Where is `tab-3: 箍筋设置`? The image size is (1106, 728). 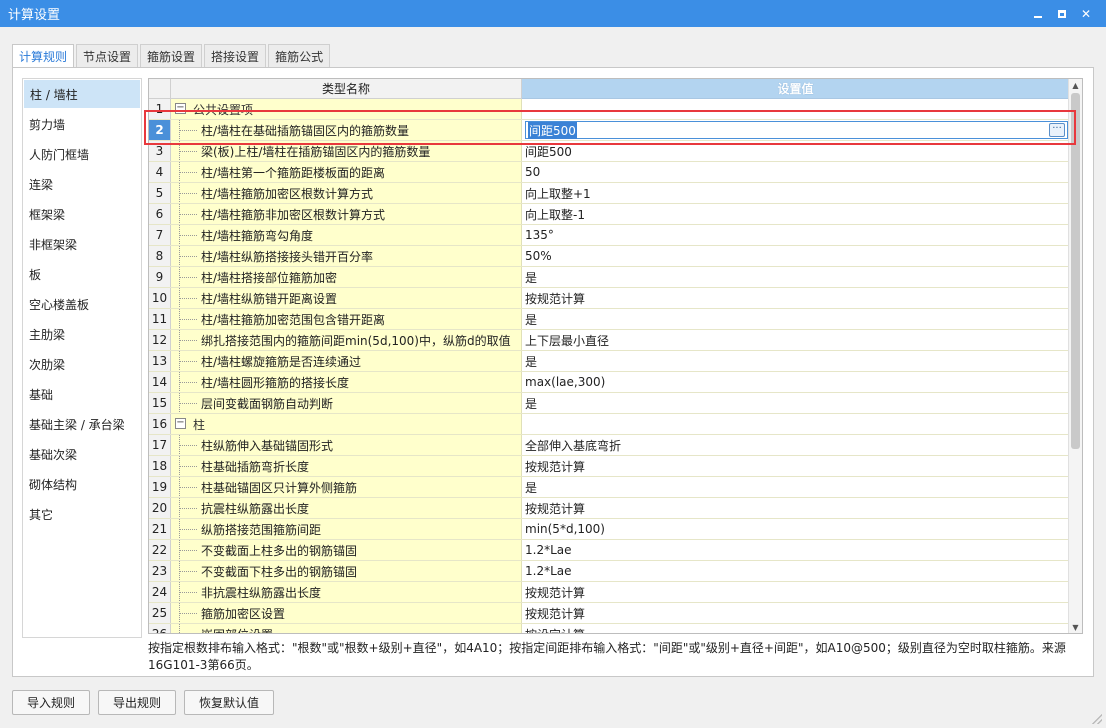 tab-3: 箍筋设置 is located at coordinates (171, 55).